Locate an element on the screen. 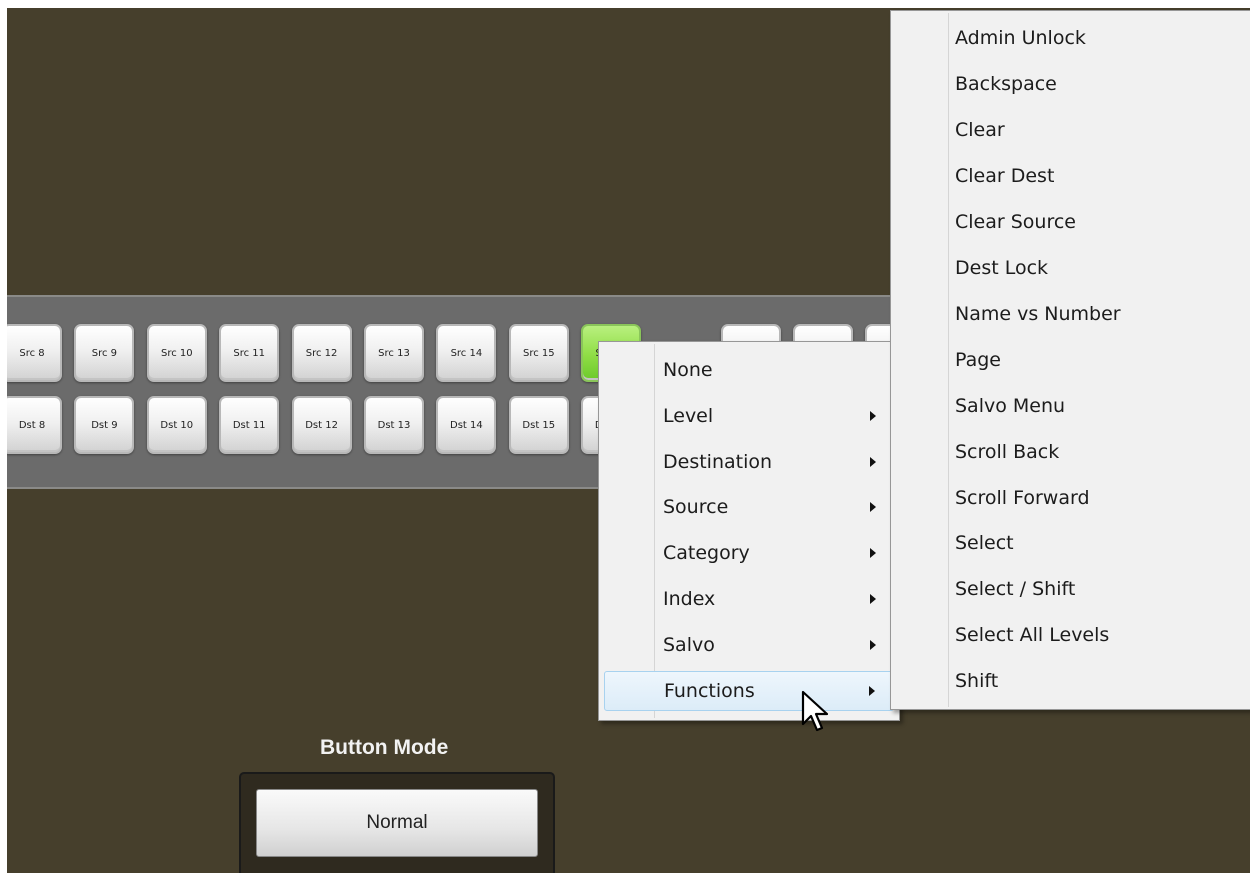  button-mode-selector: Normal is located at coordinates (397, 823).